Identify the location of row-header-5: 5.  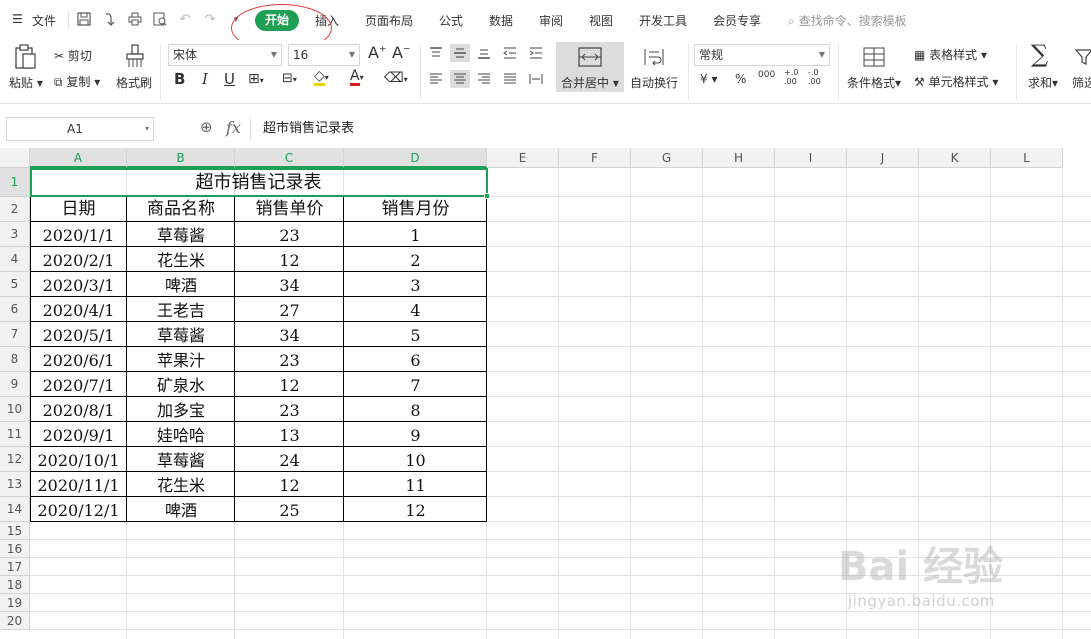
(15, 284).